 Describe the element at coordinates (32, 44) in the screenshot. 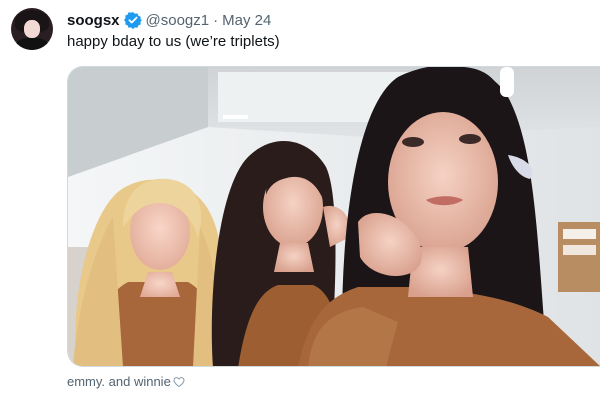

I see `avatar-body` at that location.